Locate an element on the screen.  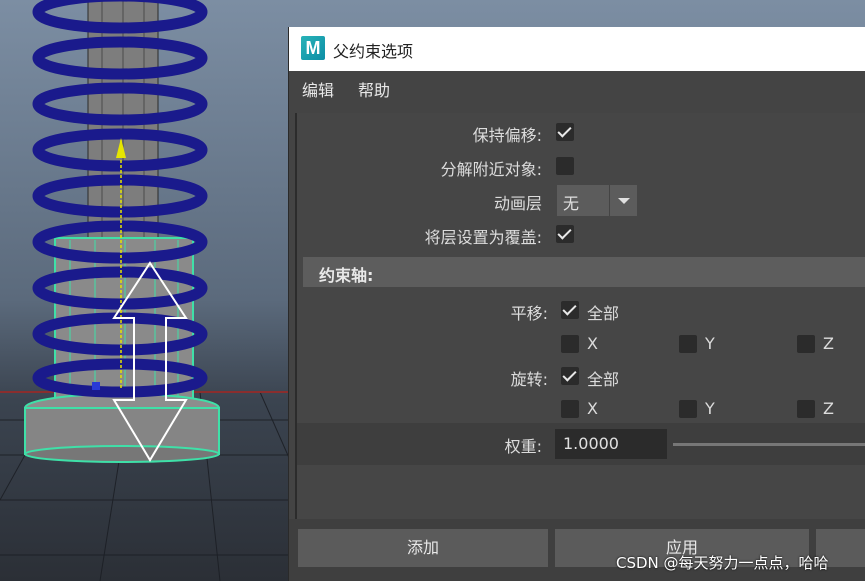
title-bar: M 父约束选项 is located at coordinates (577, 49).